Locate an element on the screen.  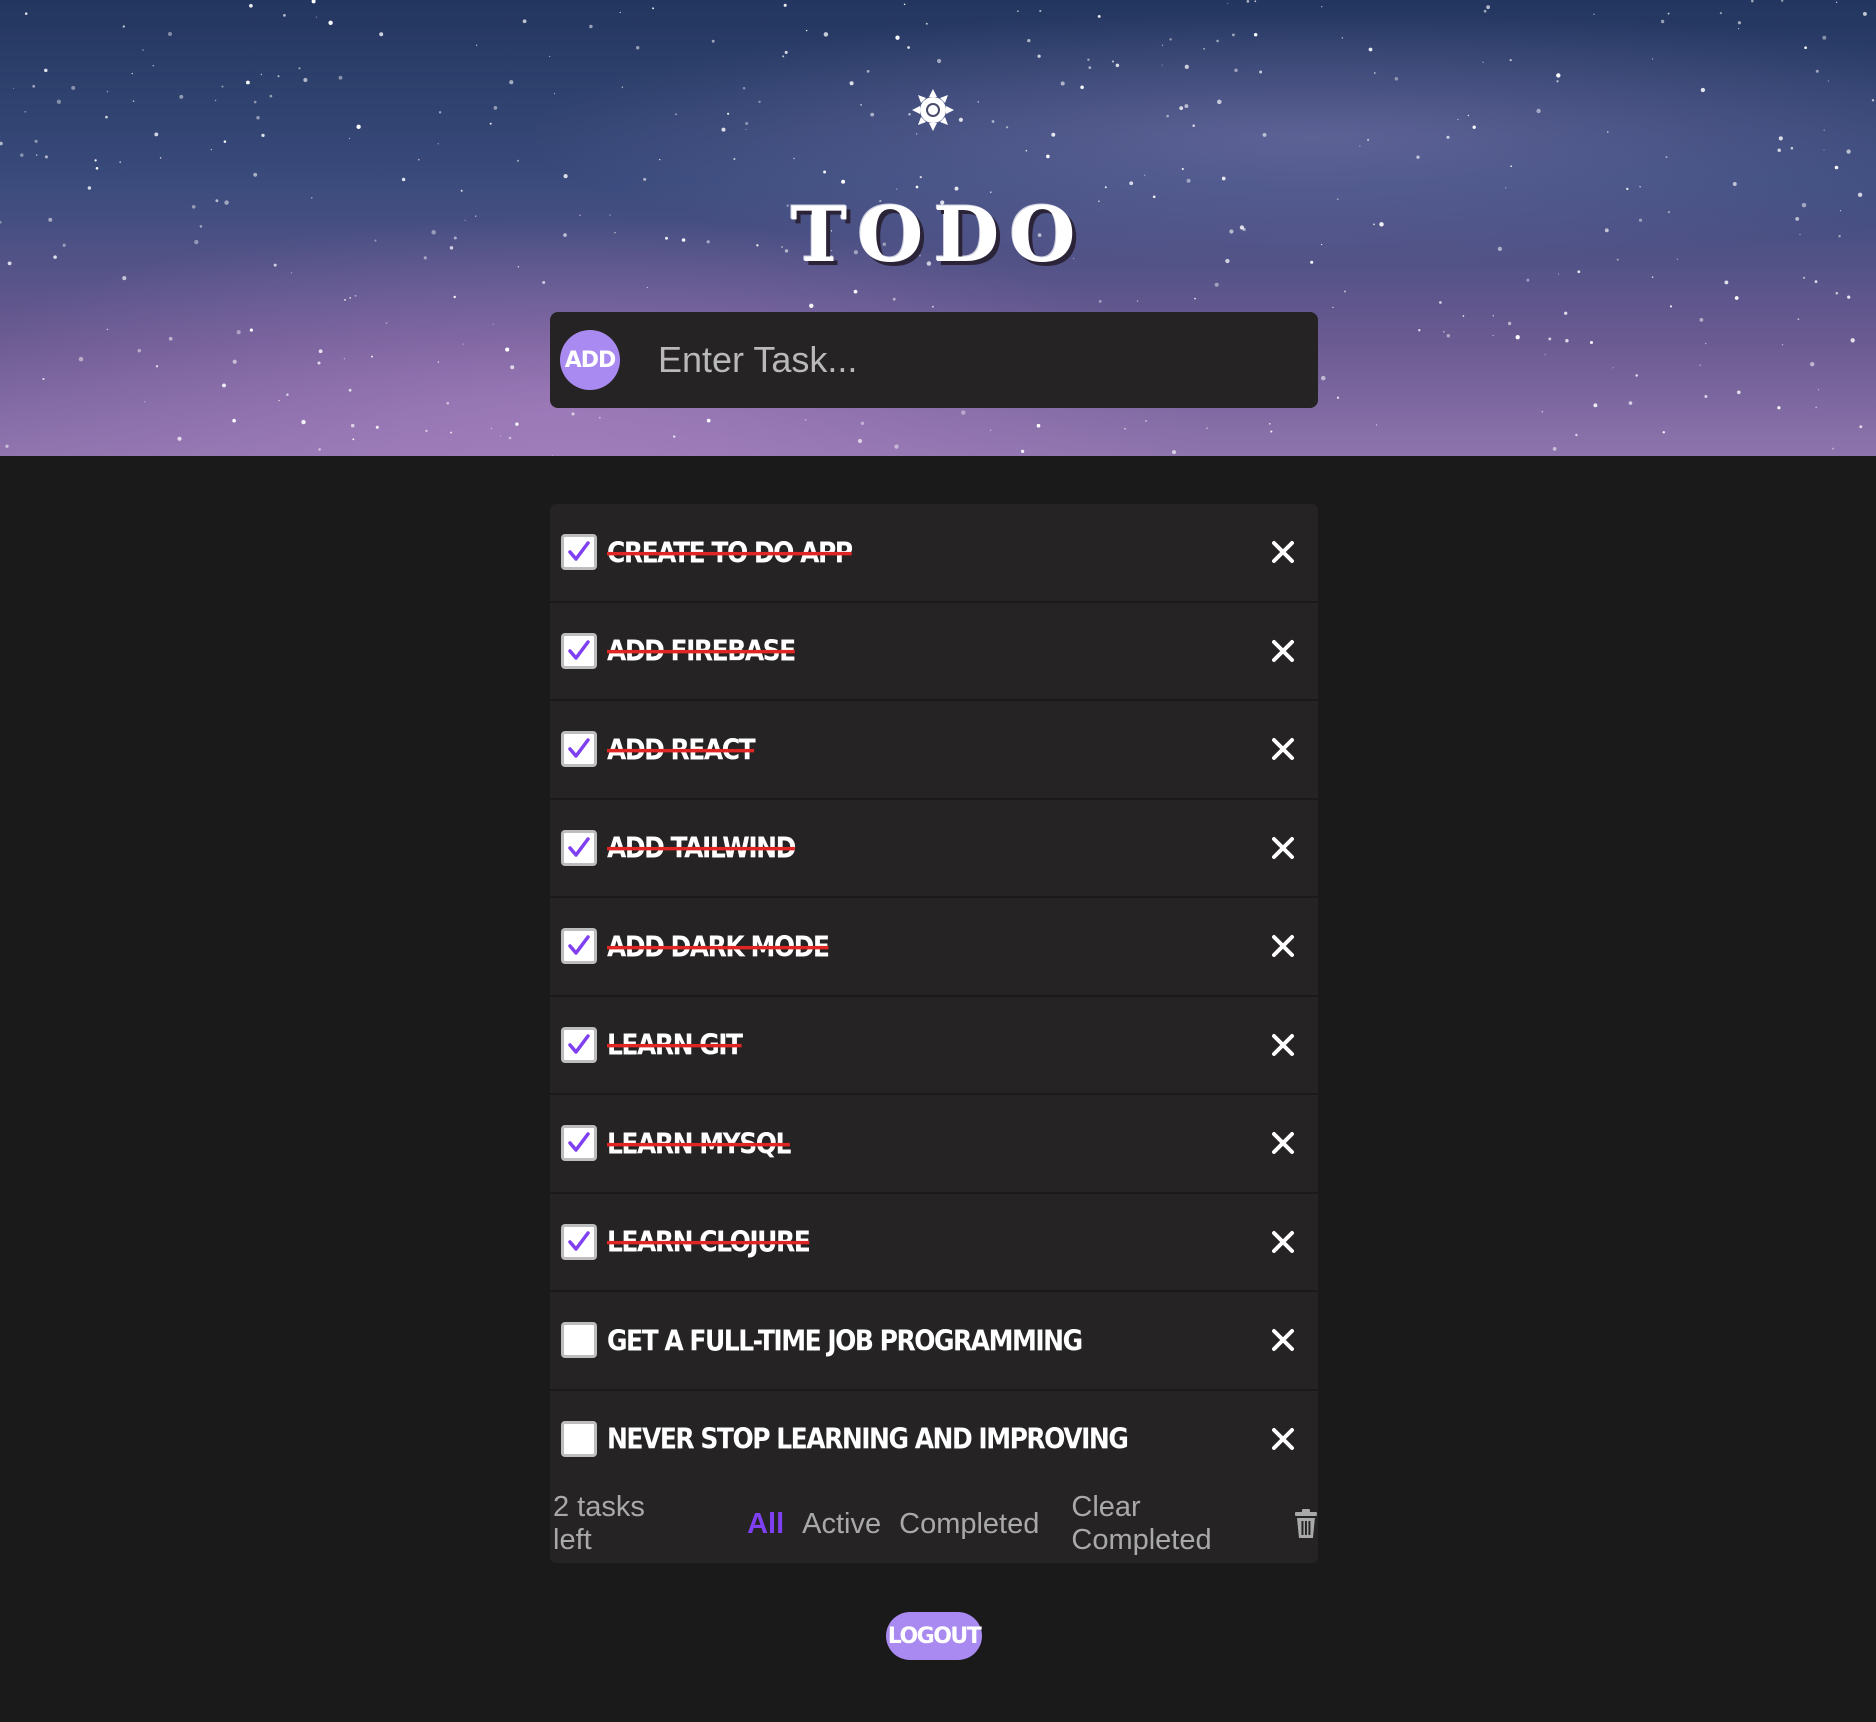
task-text: ADD DARK MODE is located at coordinates (718, 946).